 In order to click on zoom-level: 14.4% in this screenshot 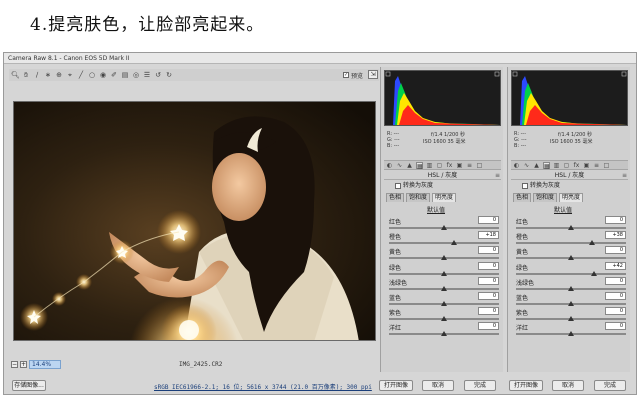, I will do `click(45, 364)`.